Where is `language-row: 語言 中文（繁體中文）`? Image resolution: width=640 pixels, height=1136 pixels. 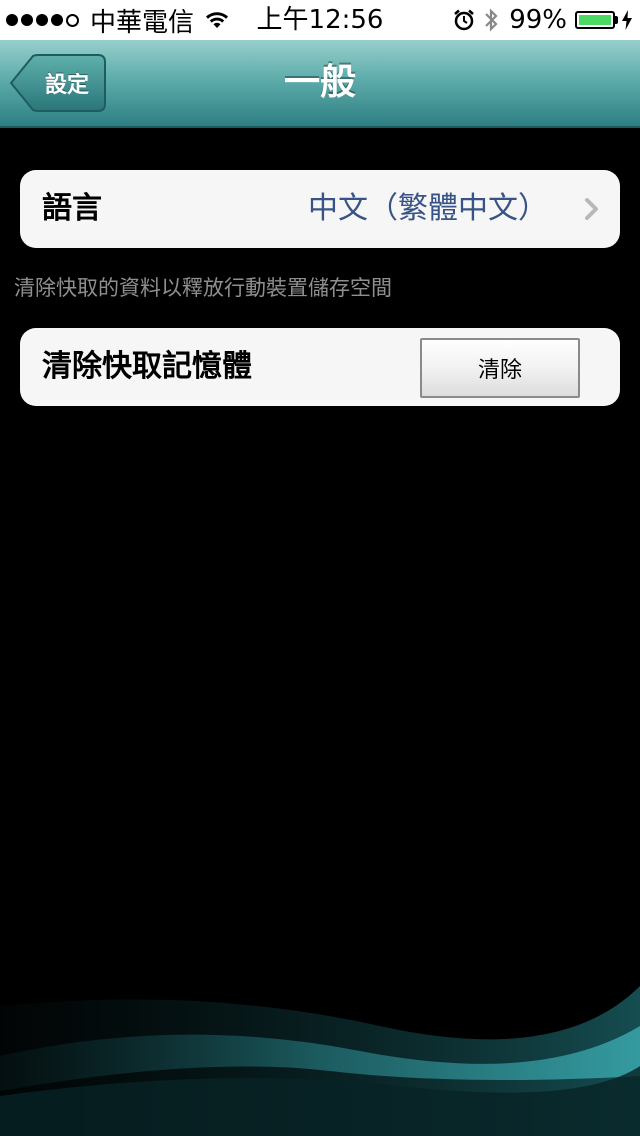 language-row: 語言 中文（繁體中文） is located at coordinates (320, 209).